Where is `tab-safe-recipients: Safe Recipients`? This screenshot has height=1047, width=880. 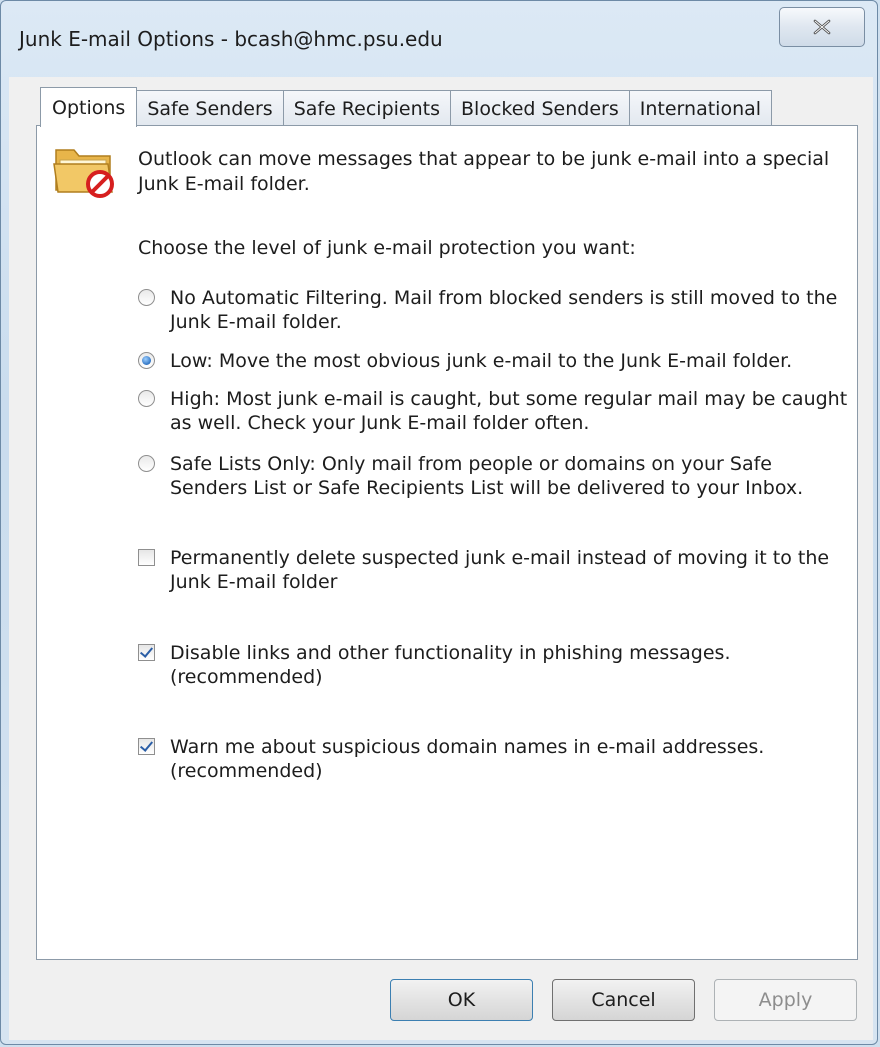 tab-safe-recipients: Safe Recipients is located at coordinates (366, 108).